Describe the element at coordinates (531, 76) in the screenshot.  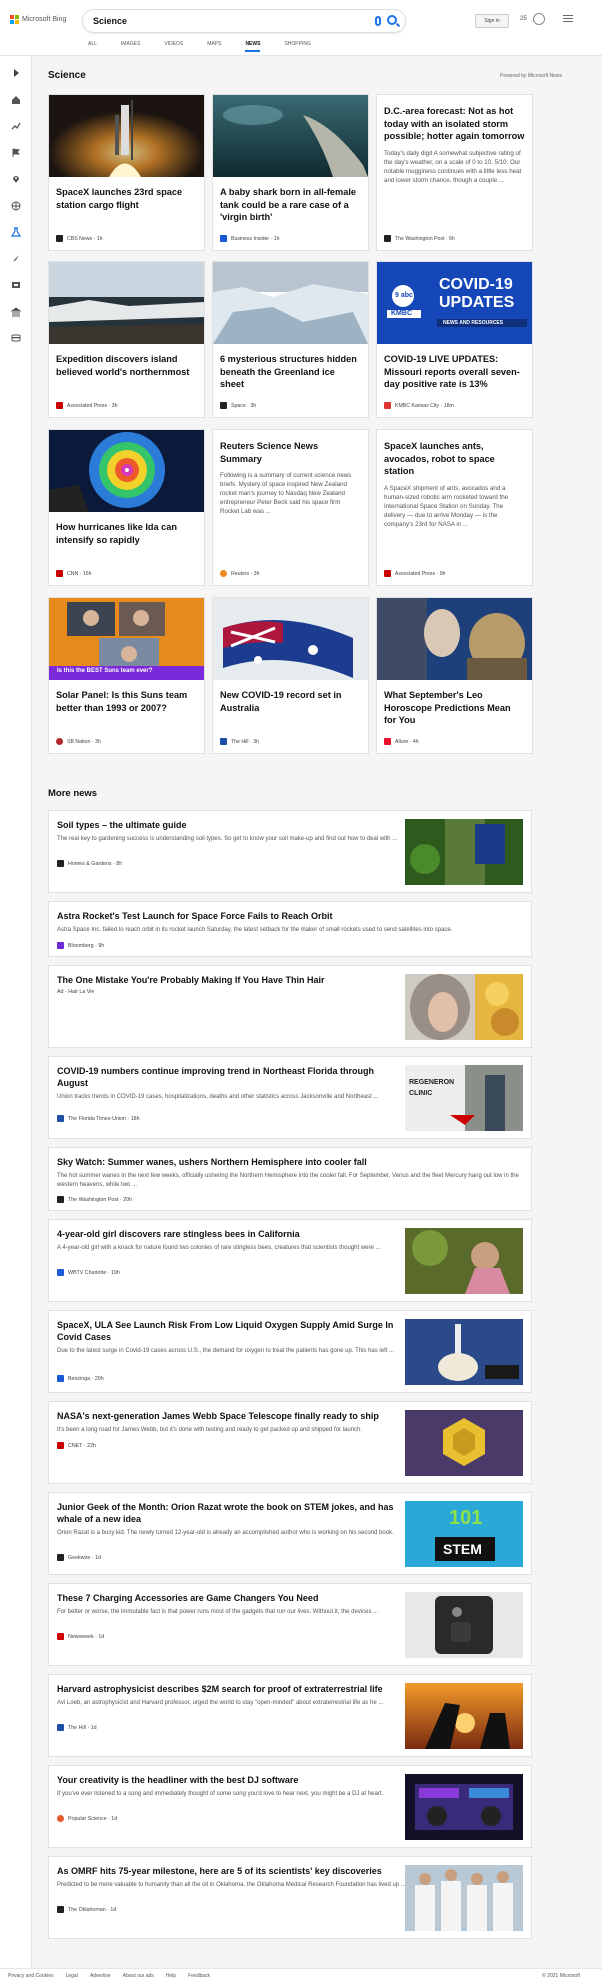
I see `powered-by: Powered by Microsoft News` at that location.